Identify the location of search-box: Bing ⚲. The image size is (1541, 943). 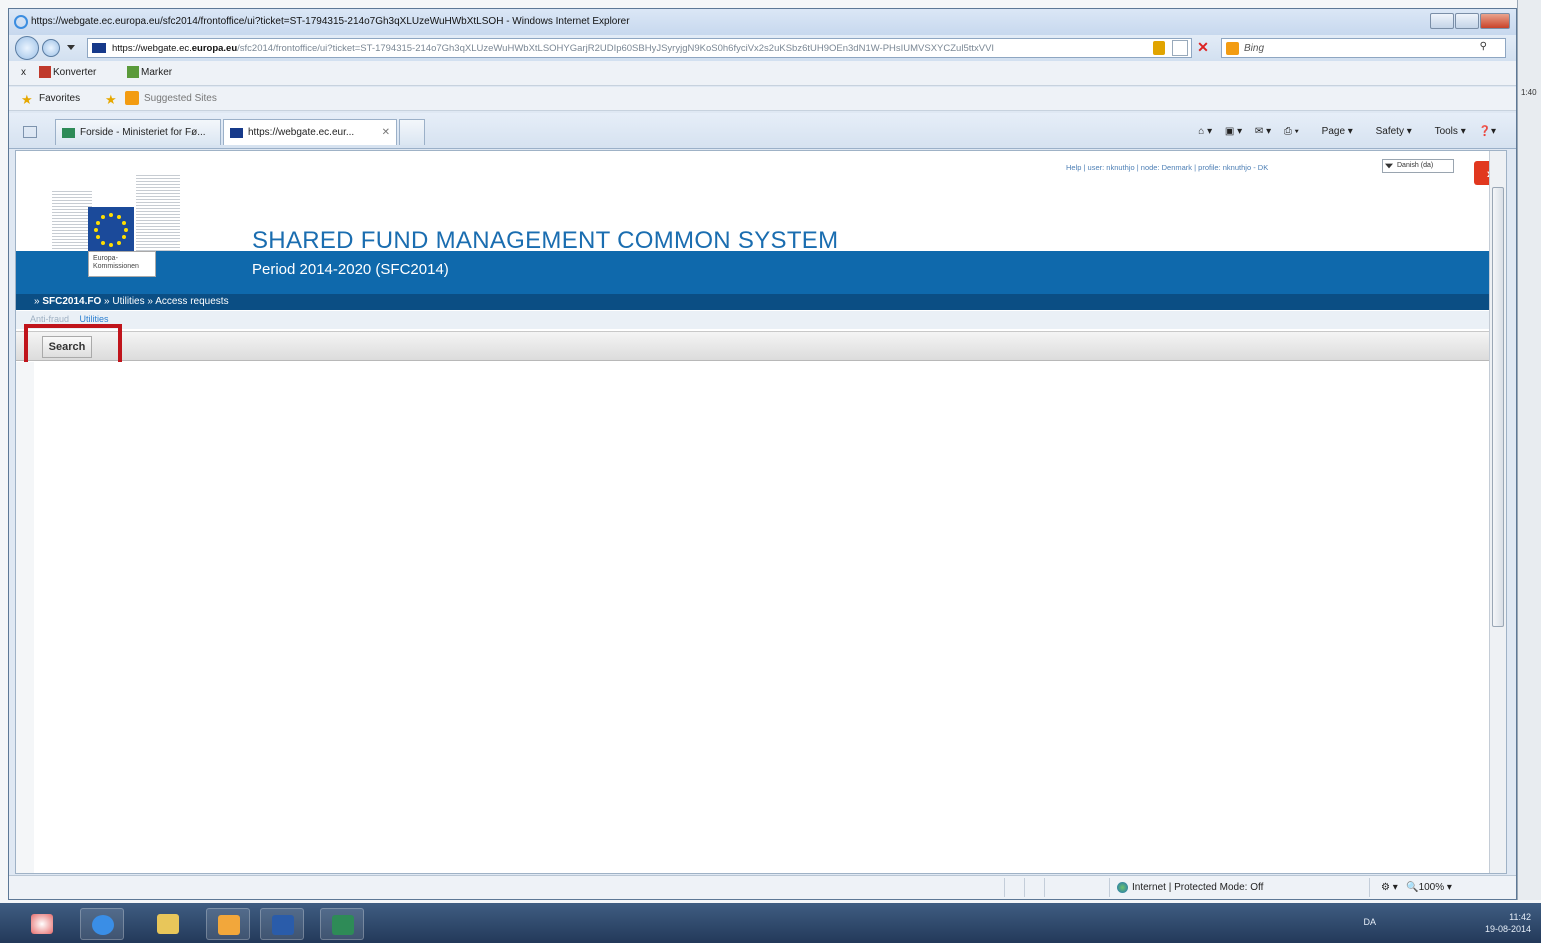
(1363, 48).